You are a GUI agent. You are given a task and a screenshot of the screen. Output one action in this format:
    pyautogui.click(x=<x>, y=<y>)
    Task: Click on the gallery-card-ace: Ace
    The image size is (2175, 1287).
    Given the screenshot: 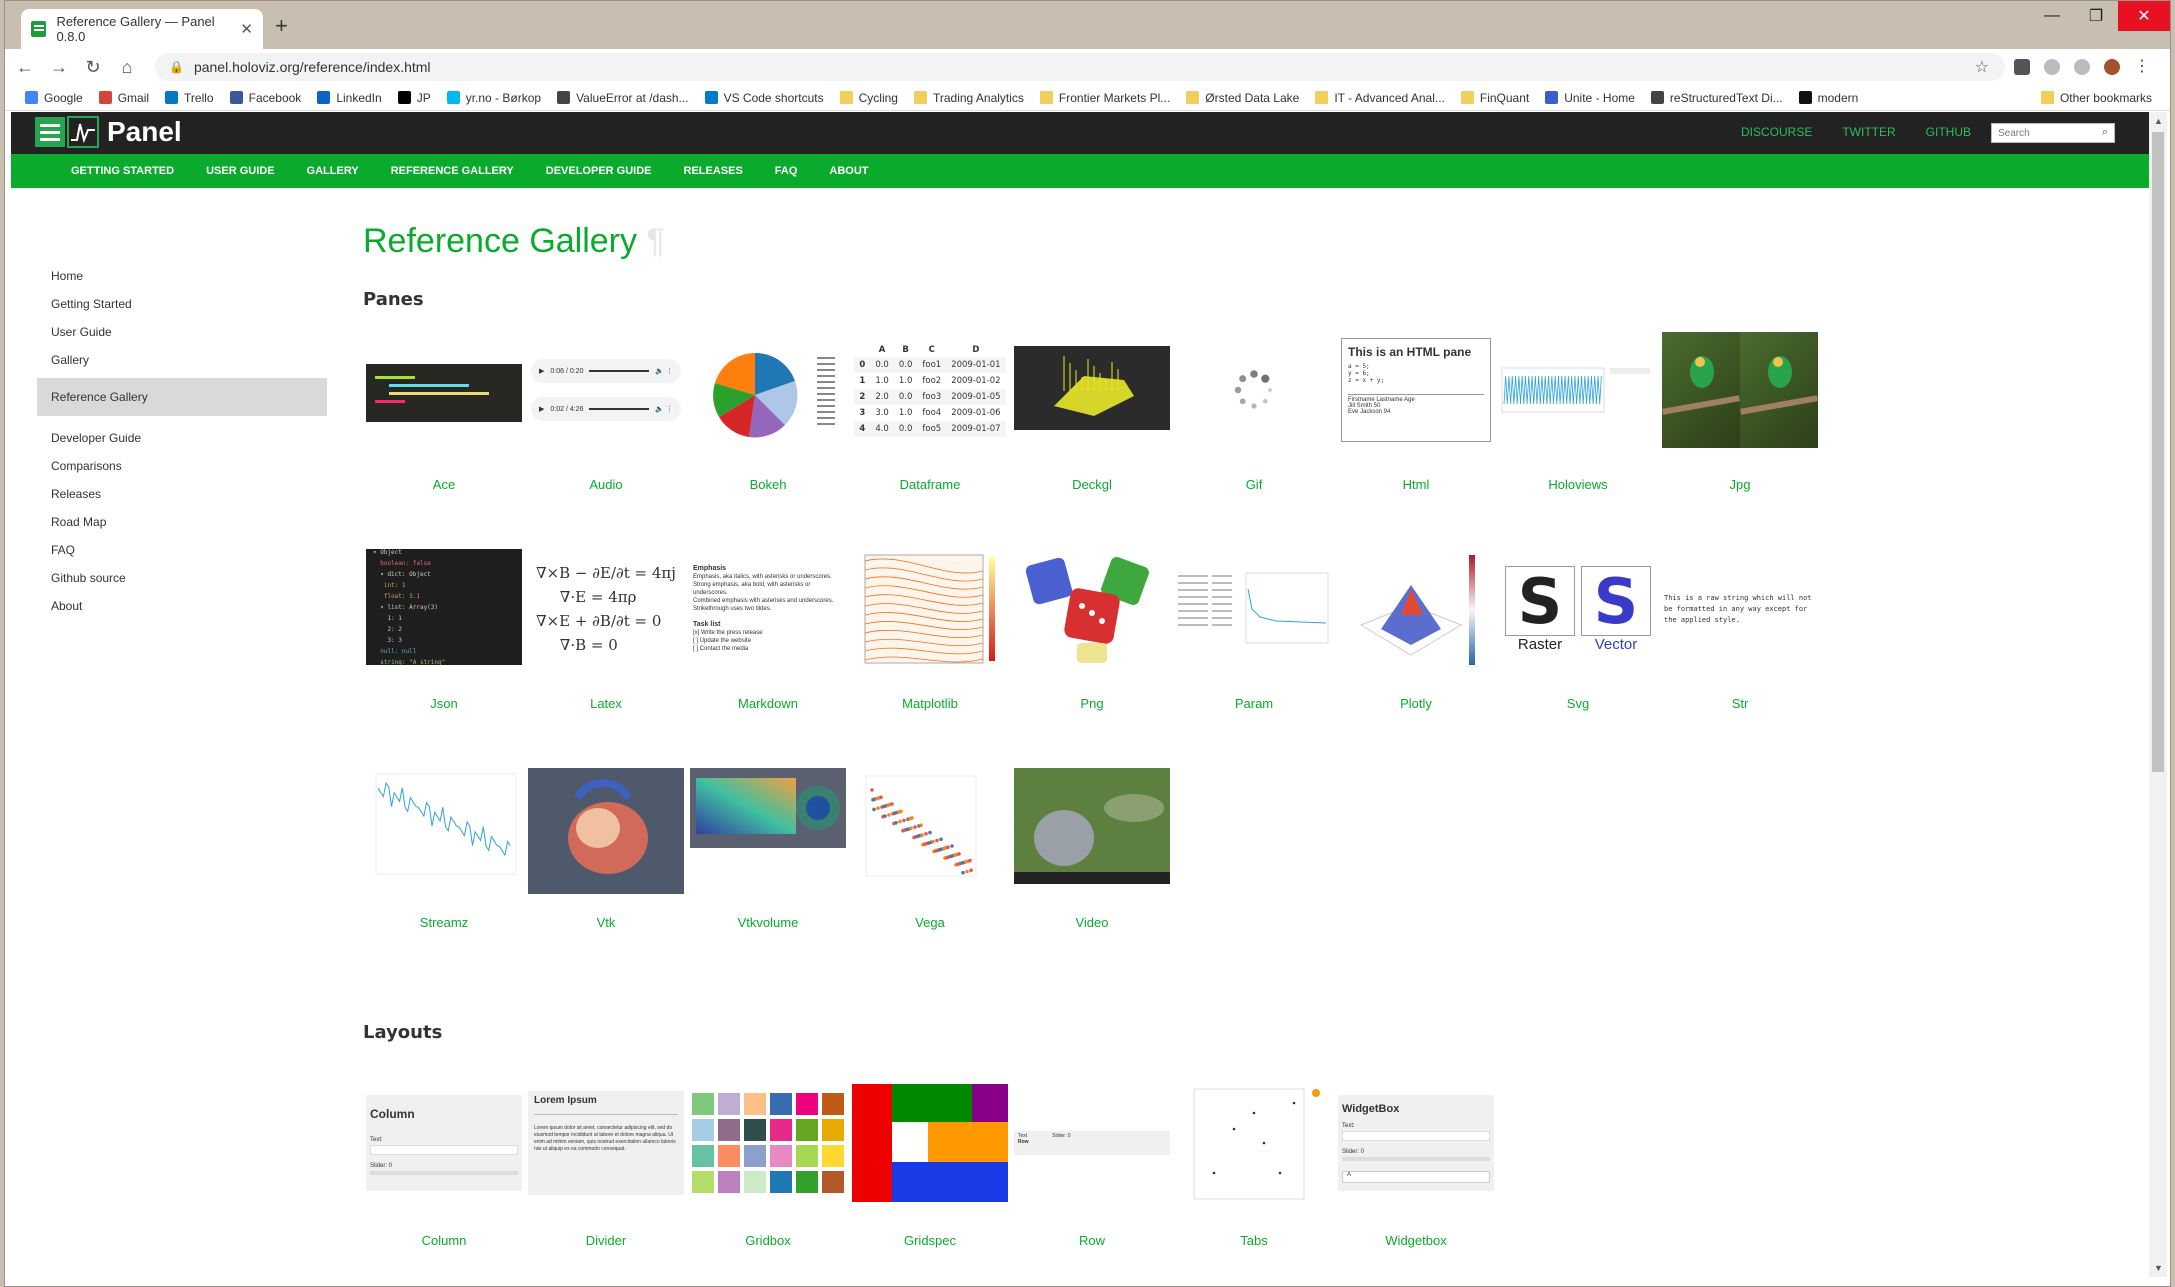 What is the action you would take?
    pyautogui.click(x=444, y=411)
    